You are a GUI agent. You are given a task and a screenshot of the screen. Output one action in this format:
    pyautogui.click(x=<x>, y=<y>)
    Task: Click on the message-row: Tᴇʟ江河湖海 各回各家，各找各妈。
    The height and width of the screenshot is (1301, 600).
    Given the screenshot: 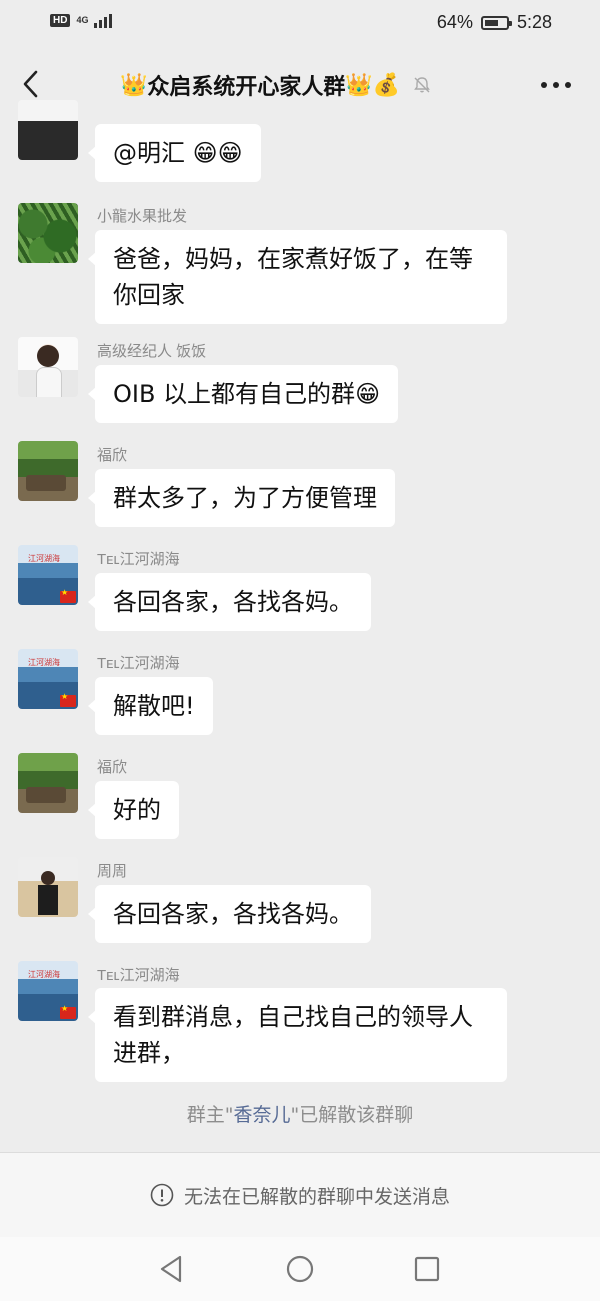 What is the action you would take?
    pyautogui.click(x=300, y=590)
    